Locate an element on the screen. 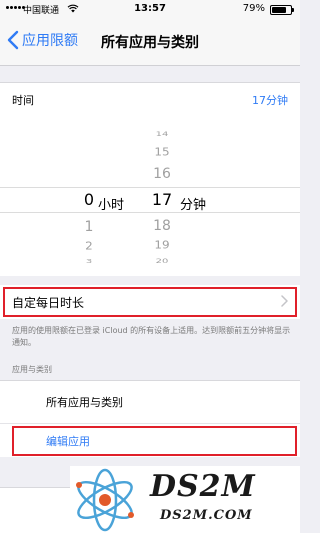 The image size is (320, 533). atom-logo-icon is located at coordinates (105, 500).